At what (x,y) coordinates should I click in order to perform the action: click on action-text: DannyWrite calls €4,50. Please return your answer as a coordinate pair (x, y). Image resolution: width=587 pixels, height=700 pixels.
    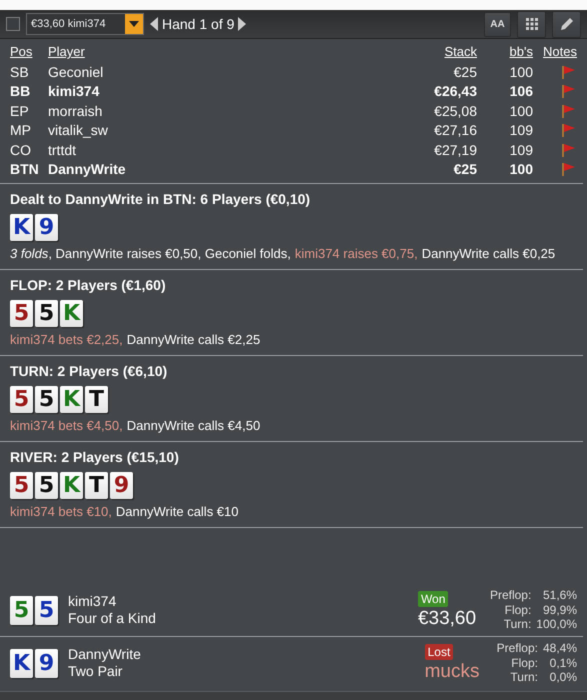
    Looking at the image, I should click on (193, 425).